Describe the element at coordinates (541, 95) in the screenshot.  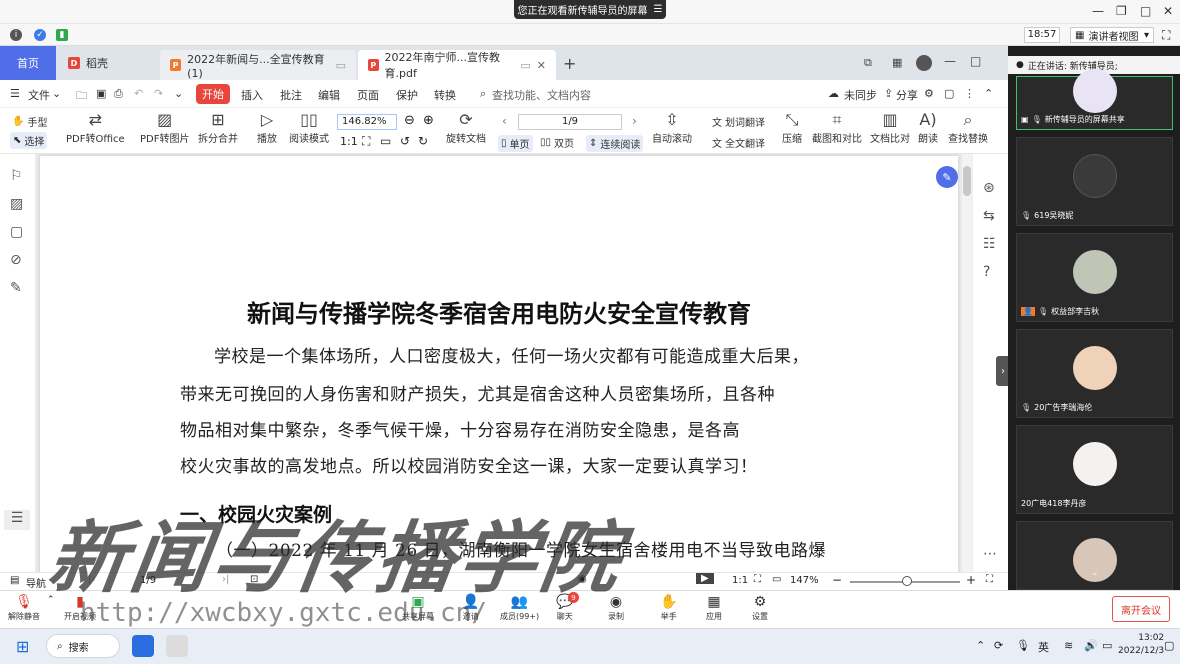
I see `function-search-input: 查找功能、文档内容` at that location.